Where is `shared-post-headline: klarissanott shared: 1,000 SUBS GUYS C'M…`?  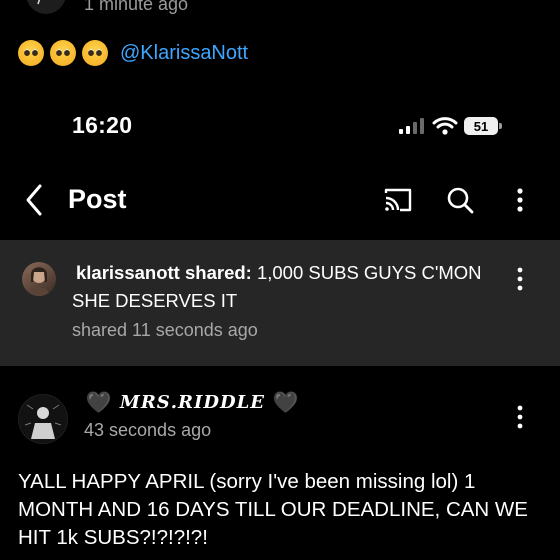
shared-post-headline: klarissanott shared: 1,000 SUBS GUYS C'M… is located at coordinates (279, 273).